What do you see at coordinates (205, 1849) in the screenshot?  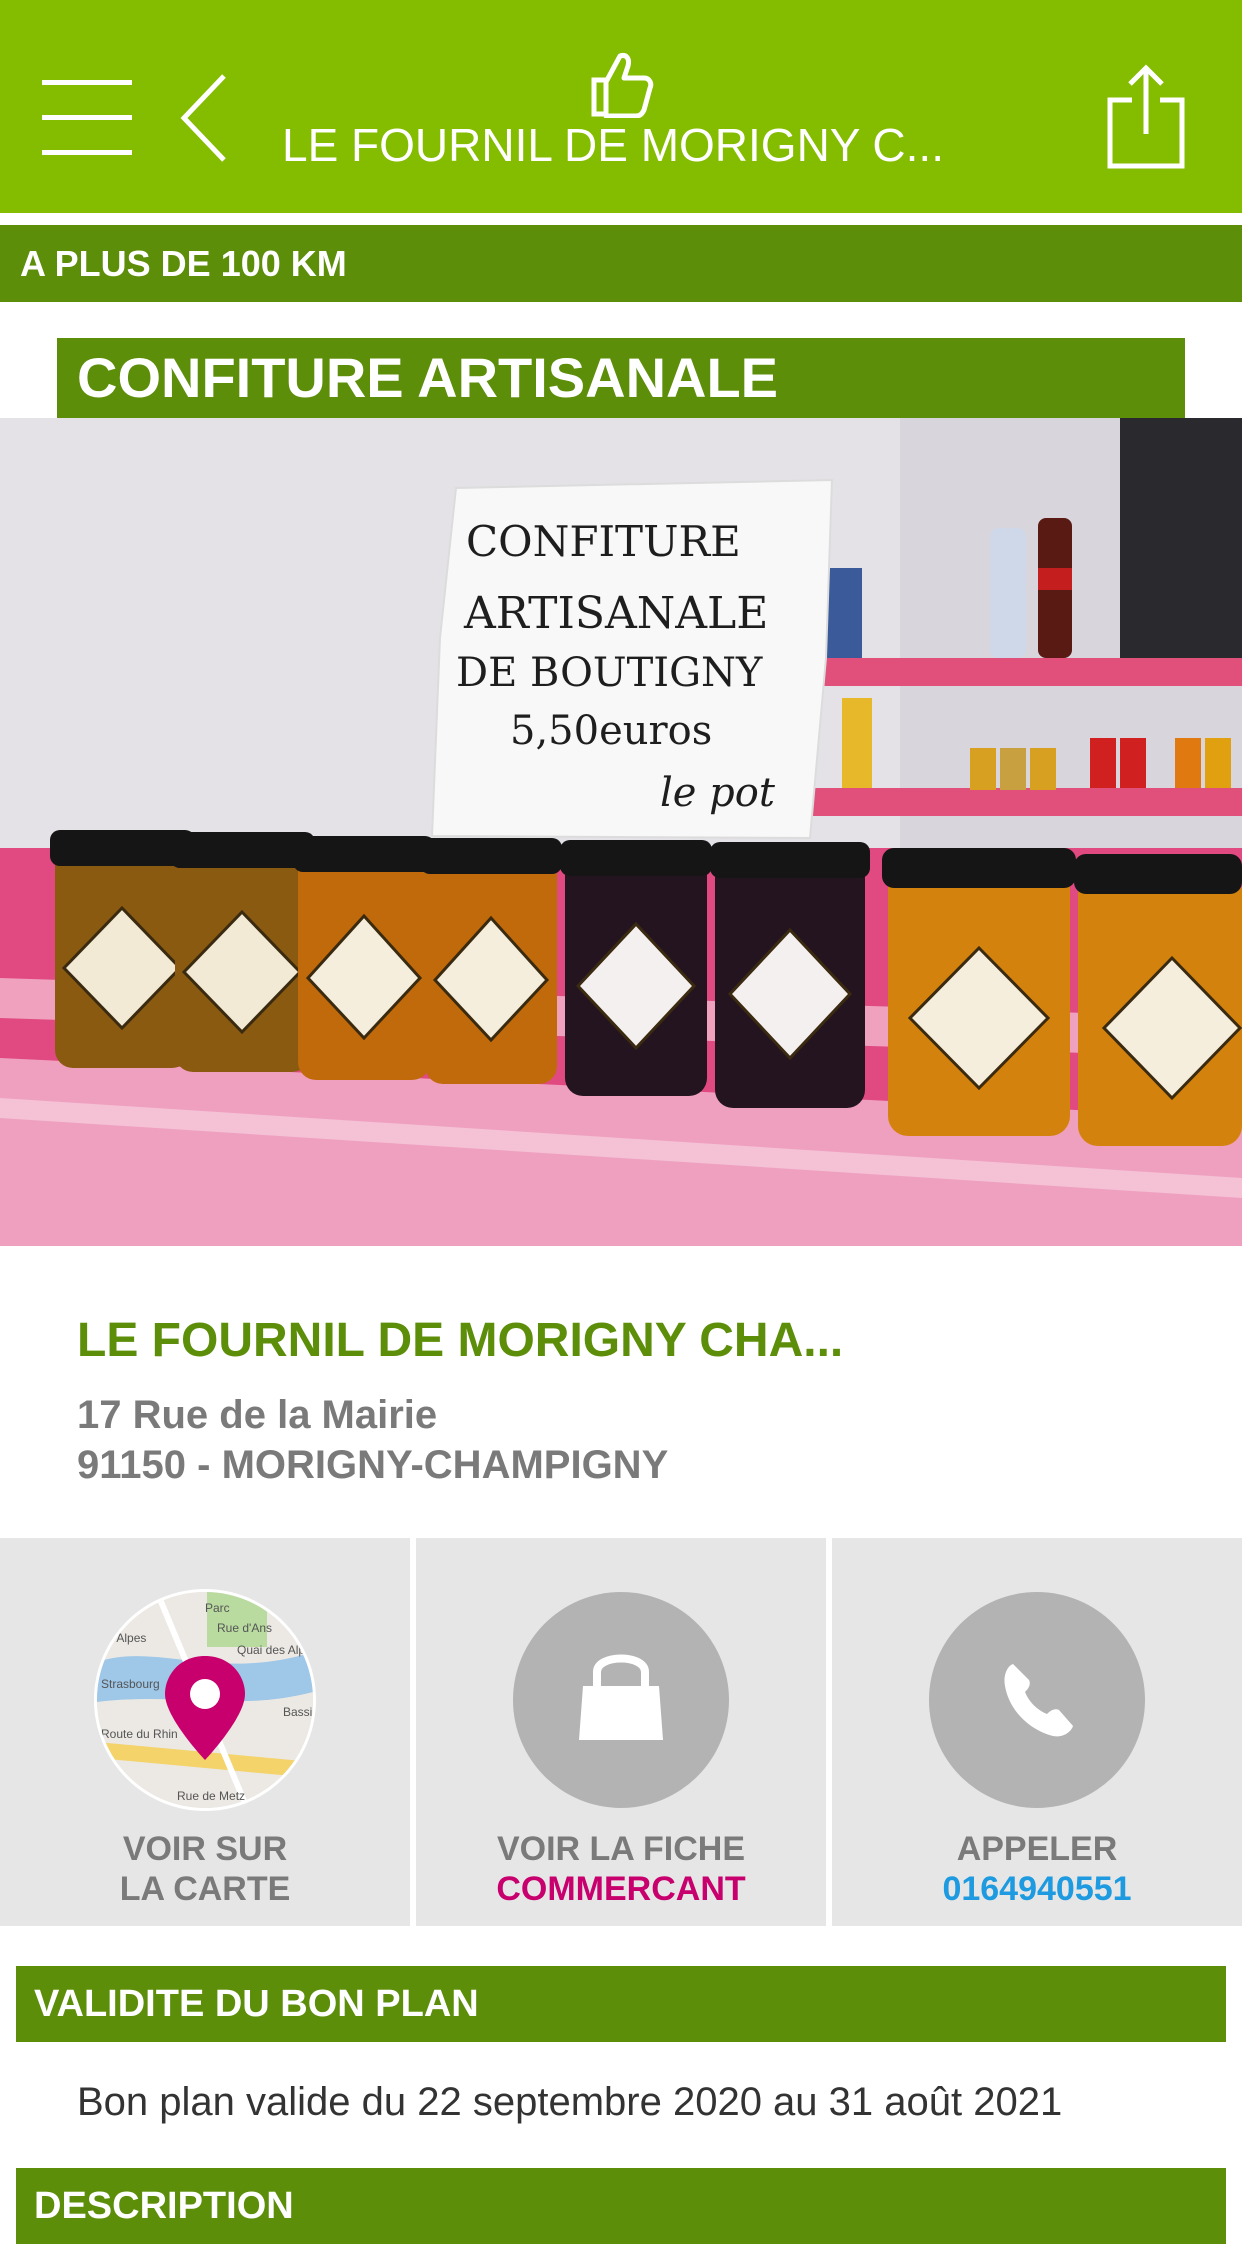 I see `map-label-line1: VOIR SUR` at bounding box center [205, 1849].